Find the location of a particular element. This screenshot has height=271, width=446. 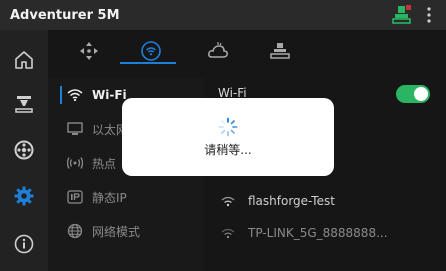

cloud-icon is located at coordinates (218, 50).